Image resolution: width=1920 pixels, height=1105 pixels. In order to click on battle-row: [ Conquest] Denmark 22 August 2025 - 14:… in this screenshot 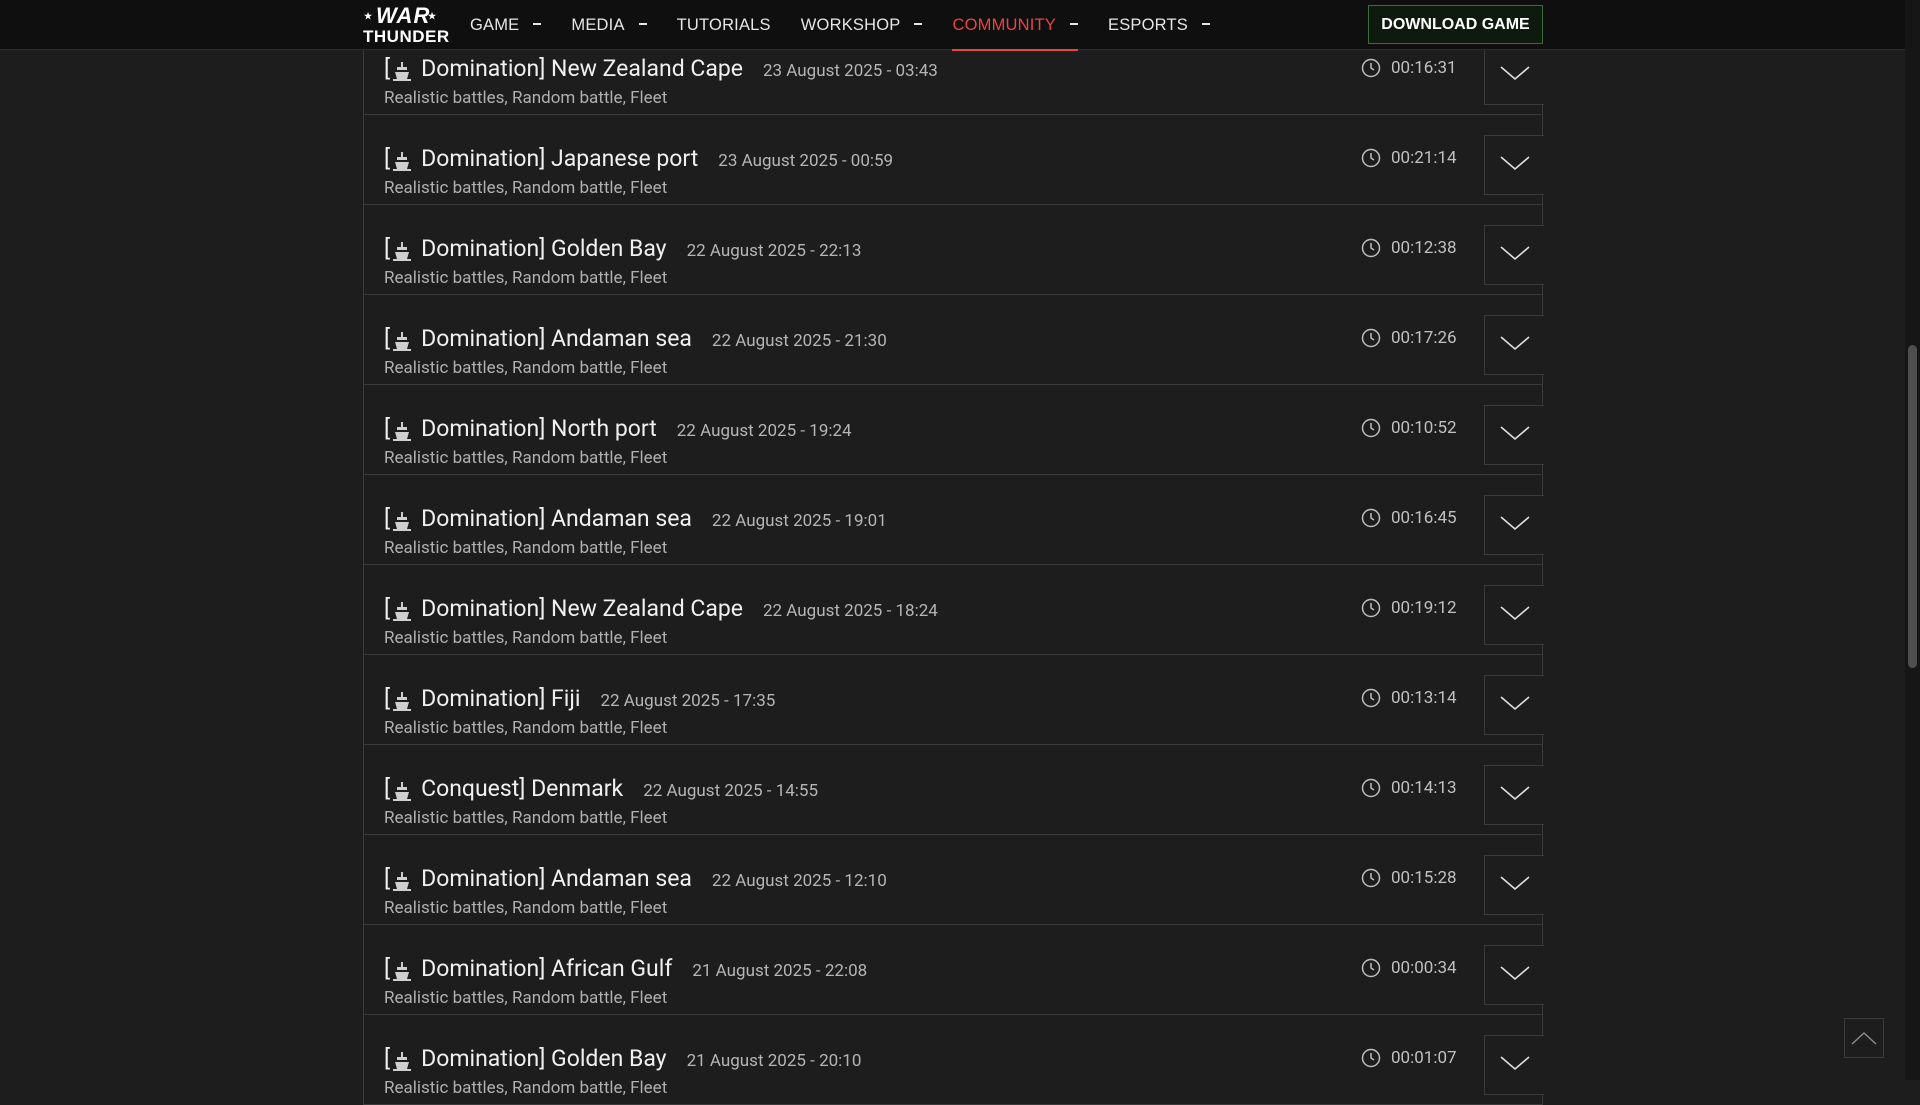, I will do `click(953, 790)`.